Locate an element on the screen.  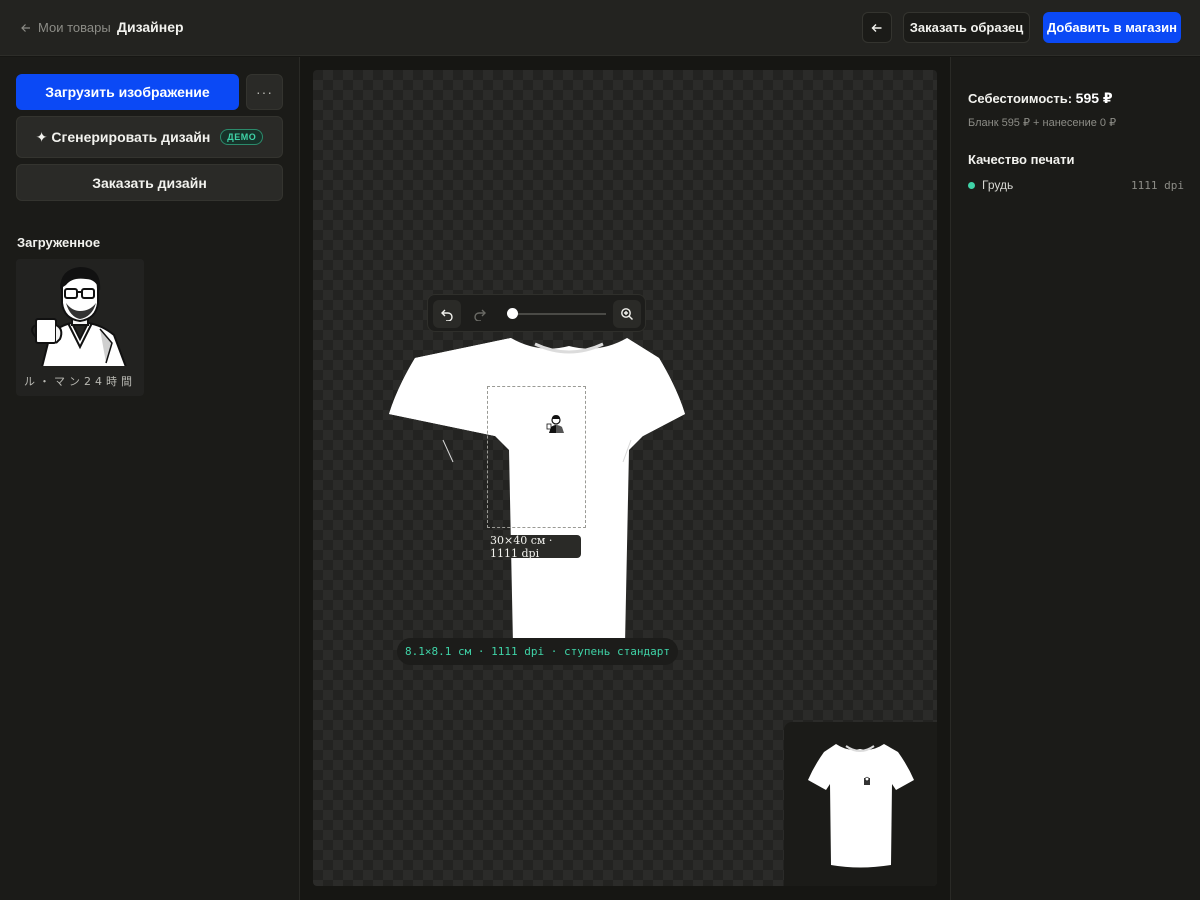
cost-label: Себестоимость: is located at coordinates (1020, 98).